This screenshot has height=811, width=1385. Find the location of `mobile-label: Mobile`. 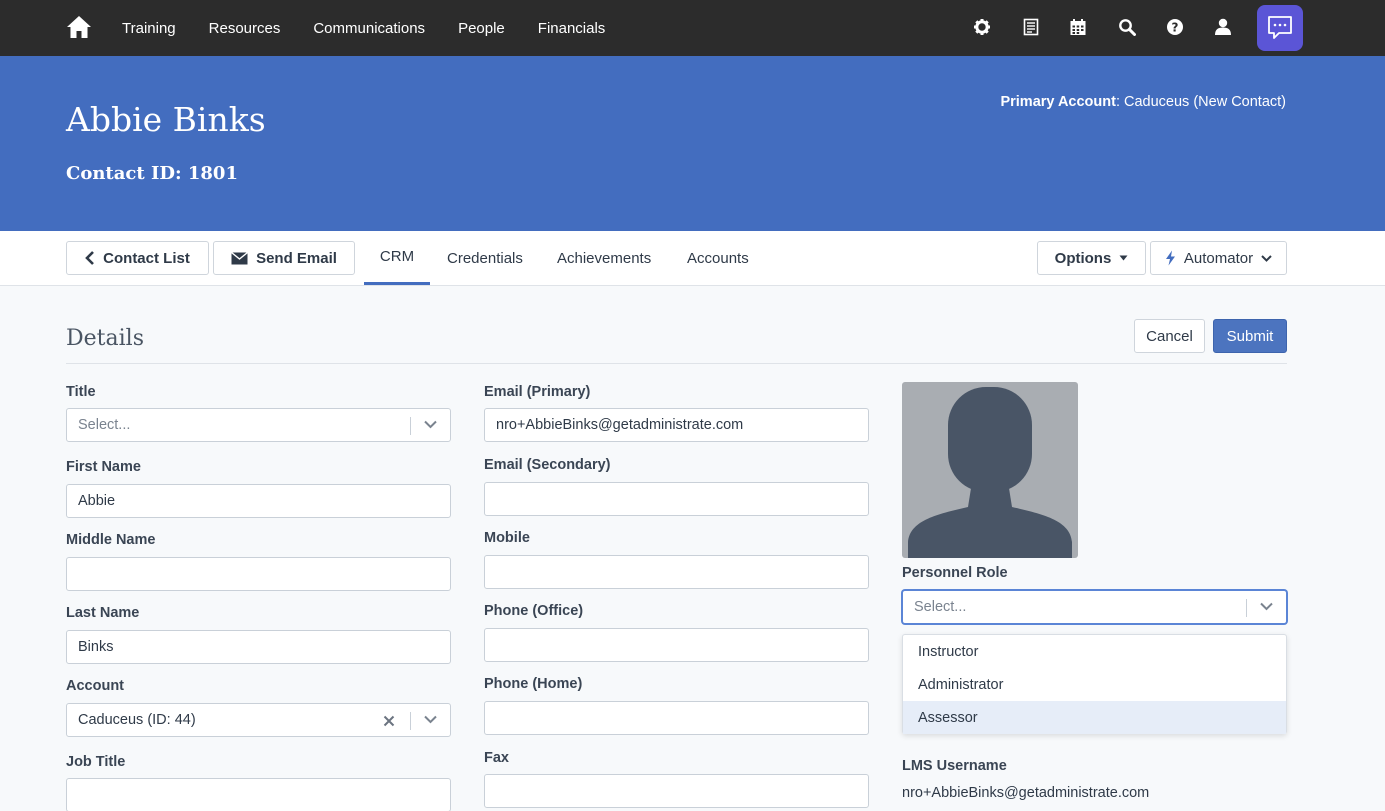

mobile-label: Mobile is located at coordinates (507, 538).